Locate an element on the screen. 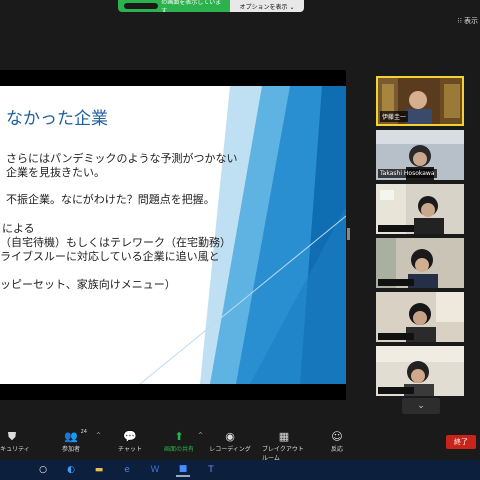 The image size is (480, 480). view-button-label: 表示 is located at coordinates (471, 21).